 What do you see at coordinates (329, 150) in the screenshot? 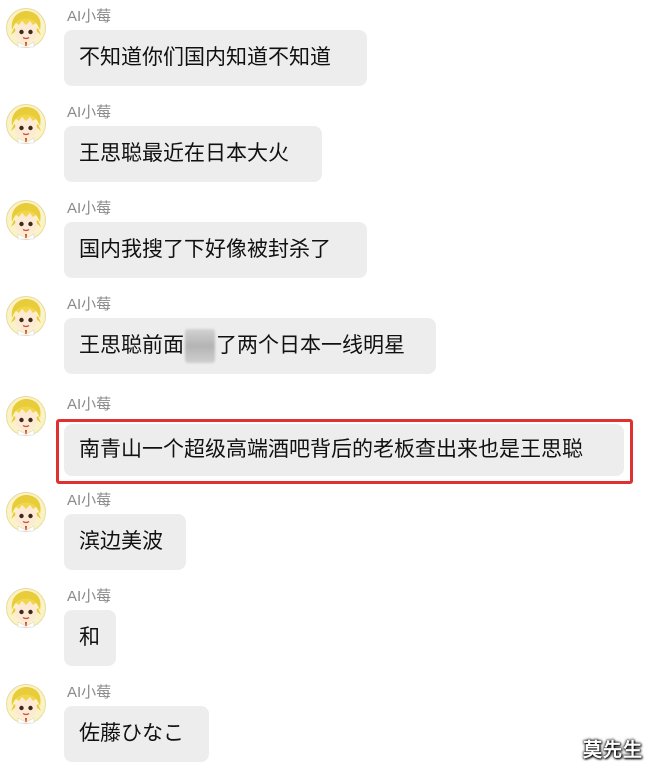
I see `chat-message: AI小莓 王思聪最近在日本大火` at bounding box center [329, 150].